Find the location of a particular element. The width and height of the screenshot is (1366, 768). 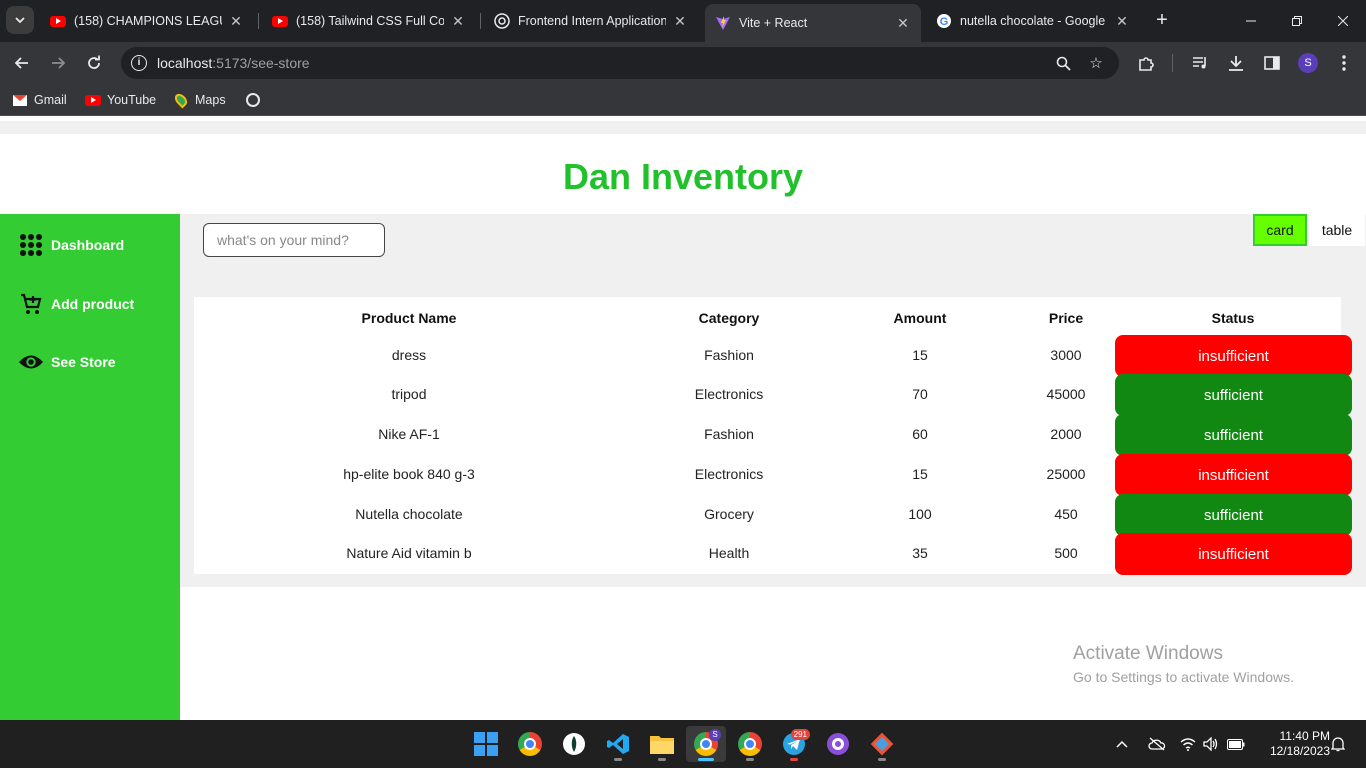

bookmark-maps: Maps is located at coordinates (199, 100).